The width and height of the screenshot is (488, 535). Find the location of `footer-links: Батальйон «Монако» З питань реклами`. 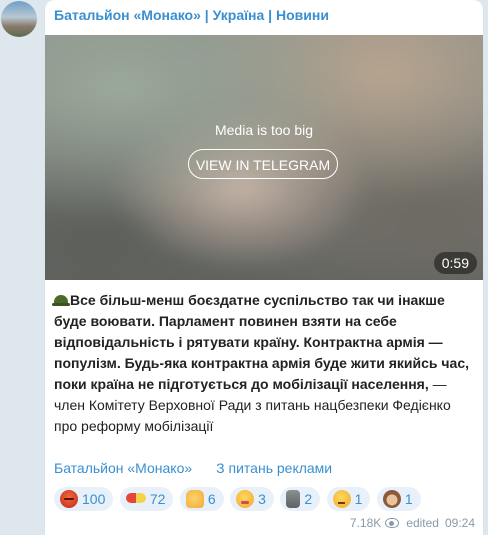

footer-links: Батальйон «Монако» З питань реклами is located at coordinates (193, 468).